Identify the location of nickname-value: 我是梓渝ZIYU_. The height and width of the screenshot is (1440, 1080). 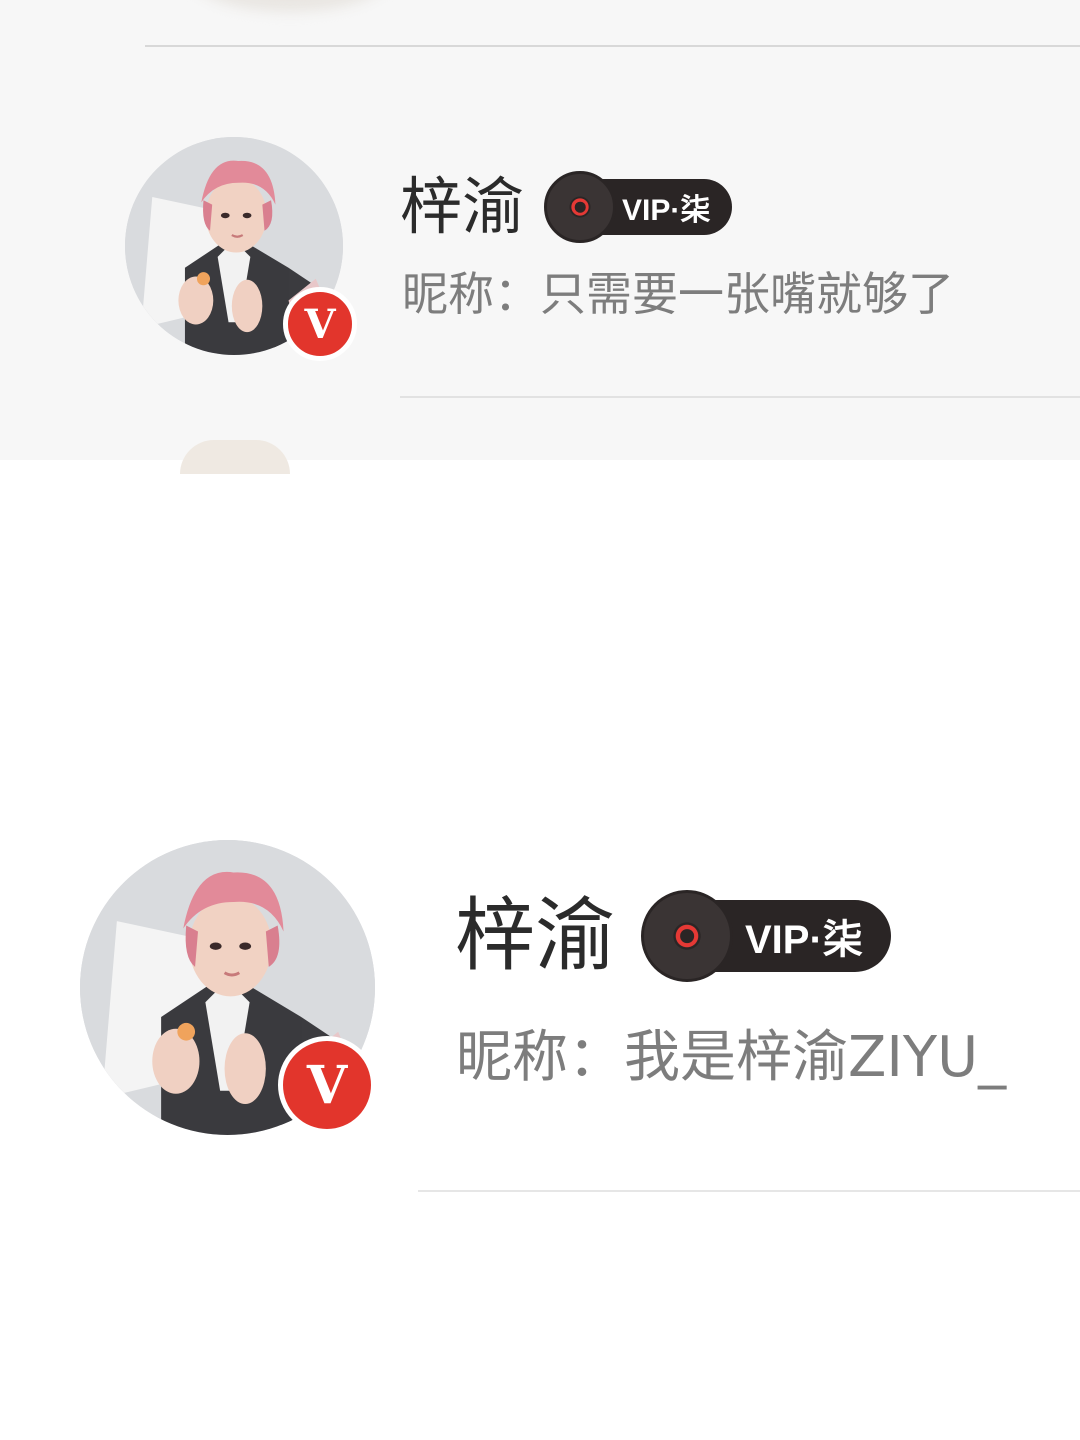
(815, 1057).